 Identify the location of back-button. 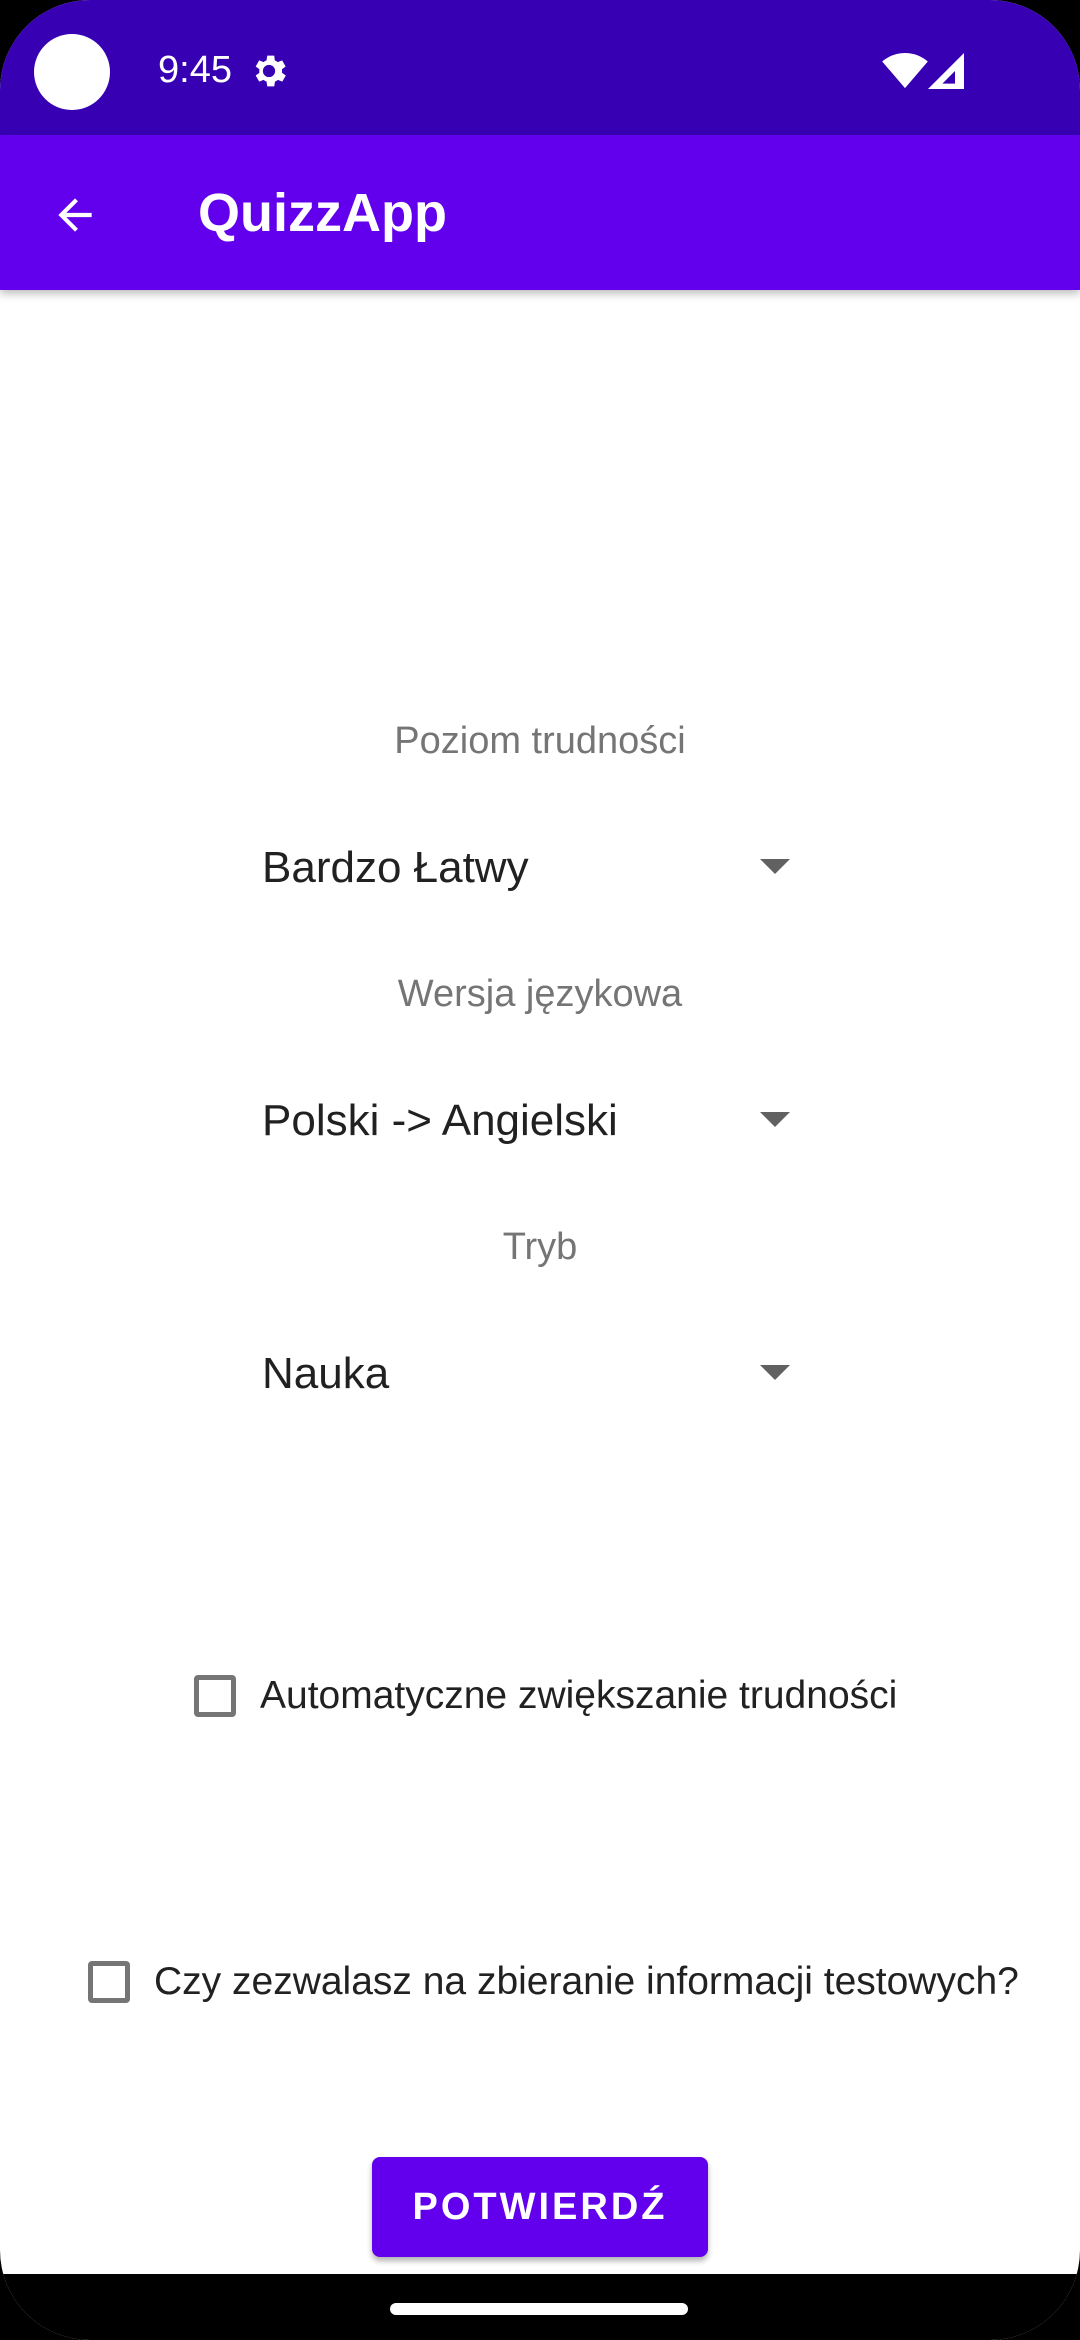
(75, 215).